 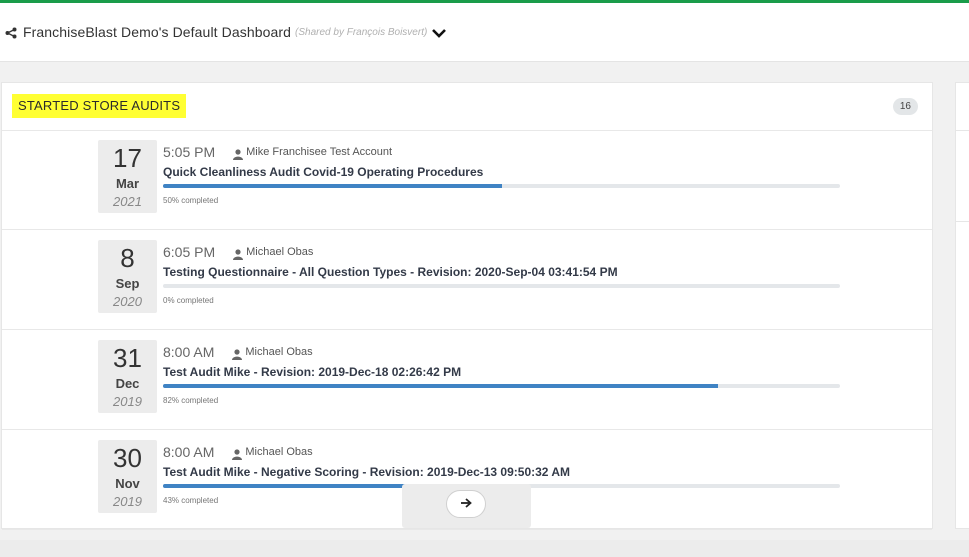 I want to click on date-box: 8 Sep 2020, so click(x=127, y=276).